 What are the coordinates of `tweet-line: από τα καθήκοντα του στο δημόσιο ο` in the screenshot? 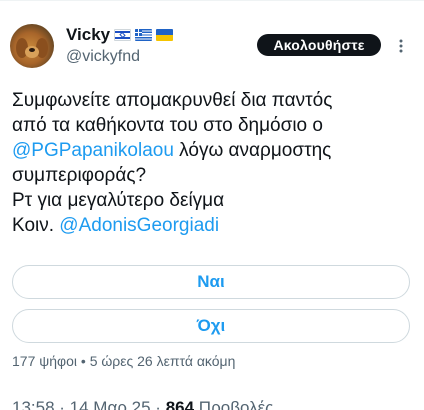 It's located at (167, 125).